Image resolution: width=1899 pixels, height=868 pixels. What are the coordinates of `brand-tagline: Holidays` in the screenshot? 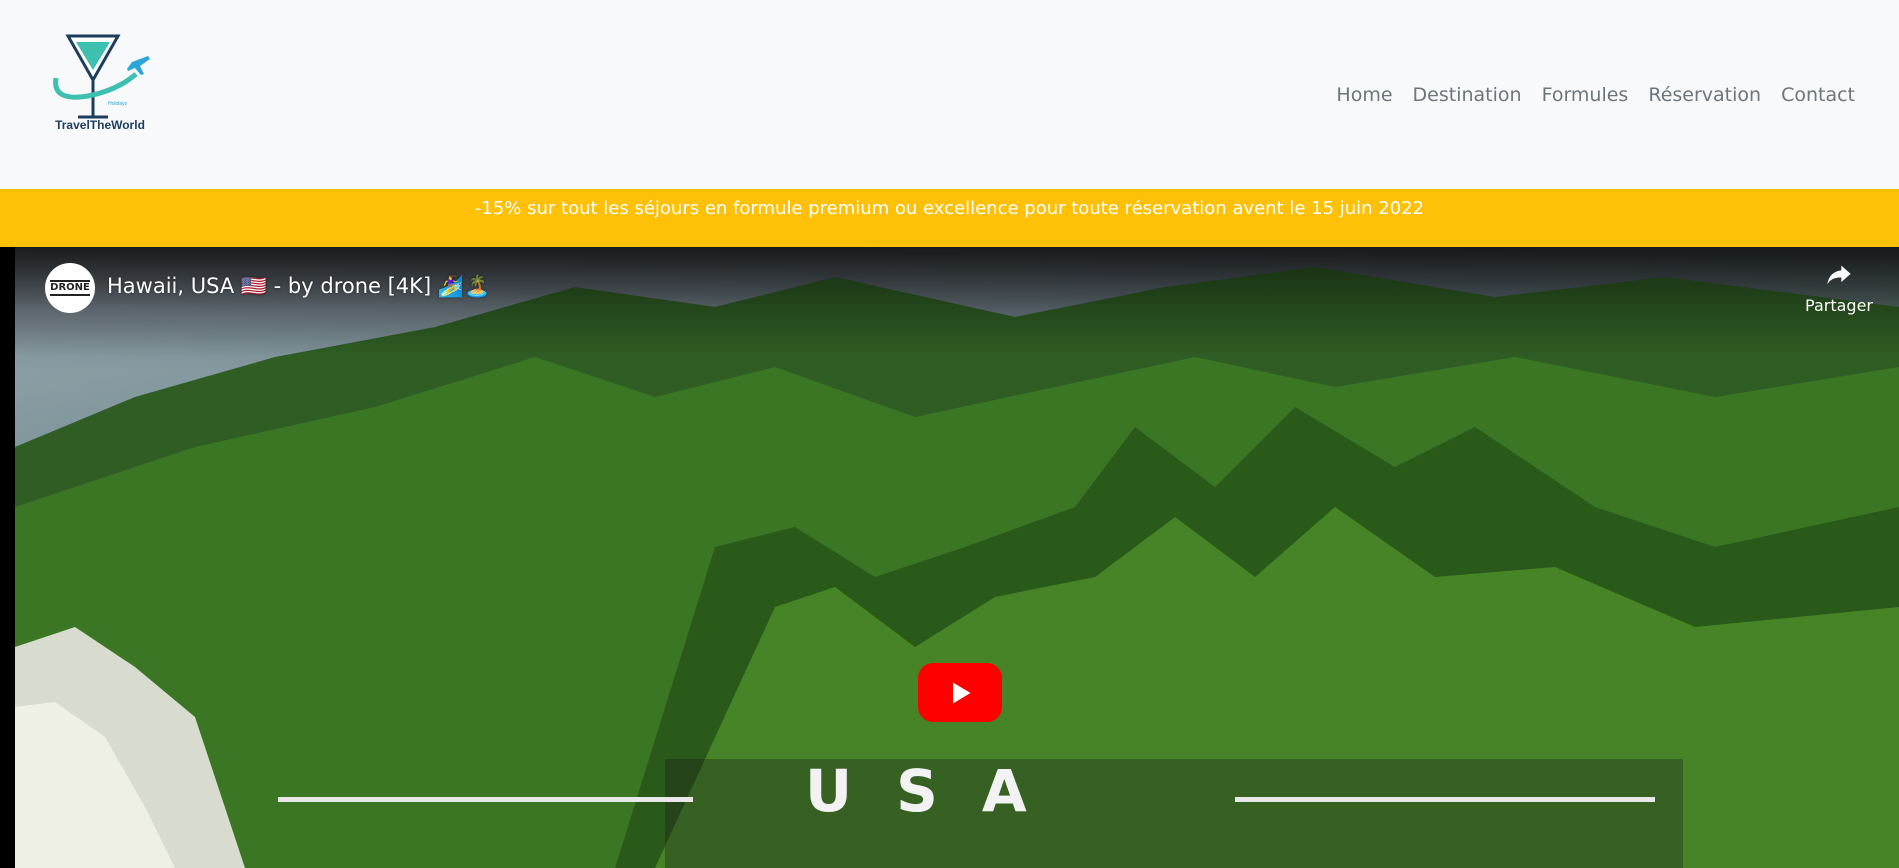 It's located at (118, 104).